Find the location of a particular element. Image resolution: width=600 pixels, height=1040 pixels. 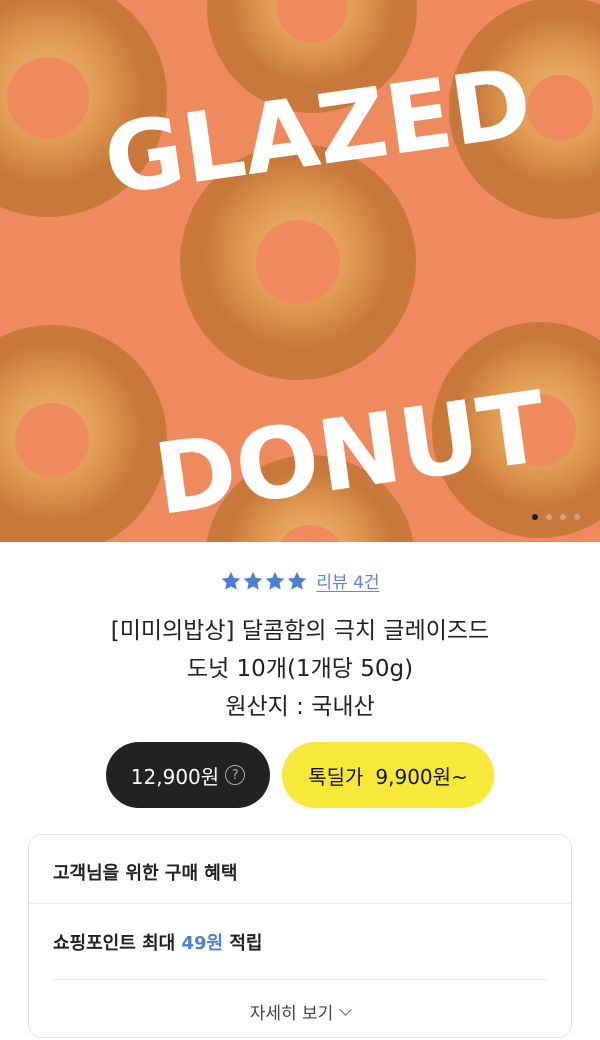

deal-label: 톡딜가 is located at coordinates (336, 776).